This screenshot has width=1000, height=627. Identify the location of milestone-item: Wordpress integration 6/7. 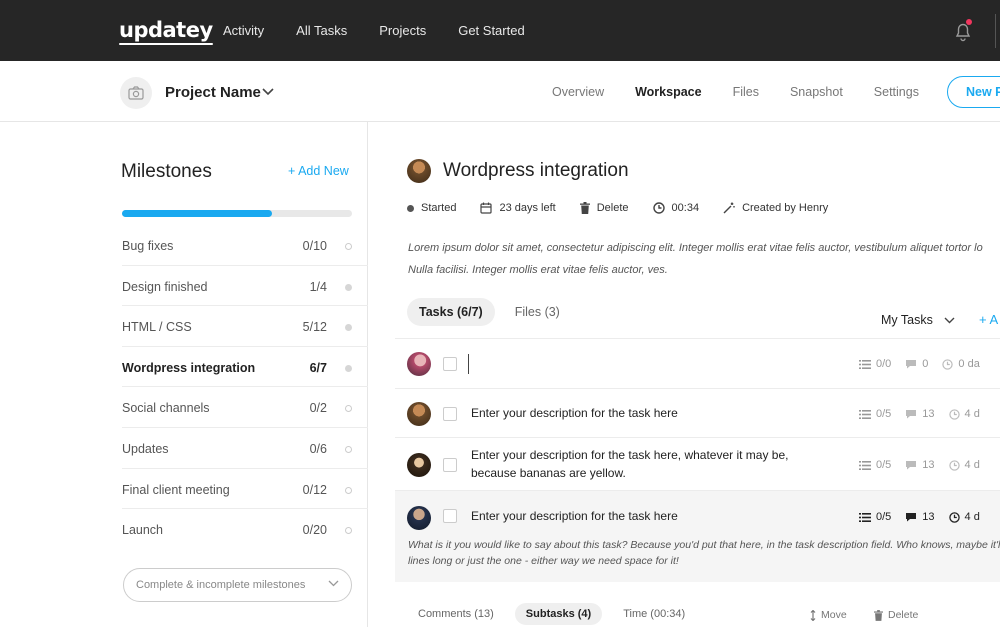
(245, 367).